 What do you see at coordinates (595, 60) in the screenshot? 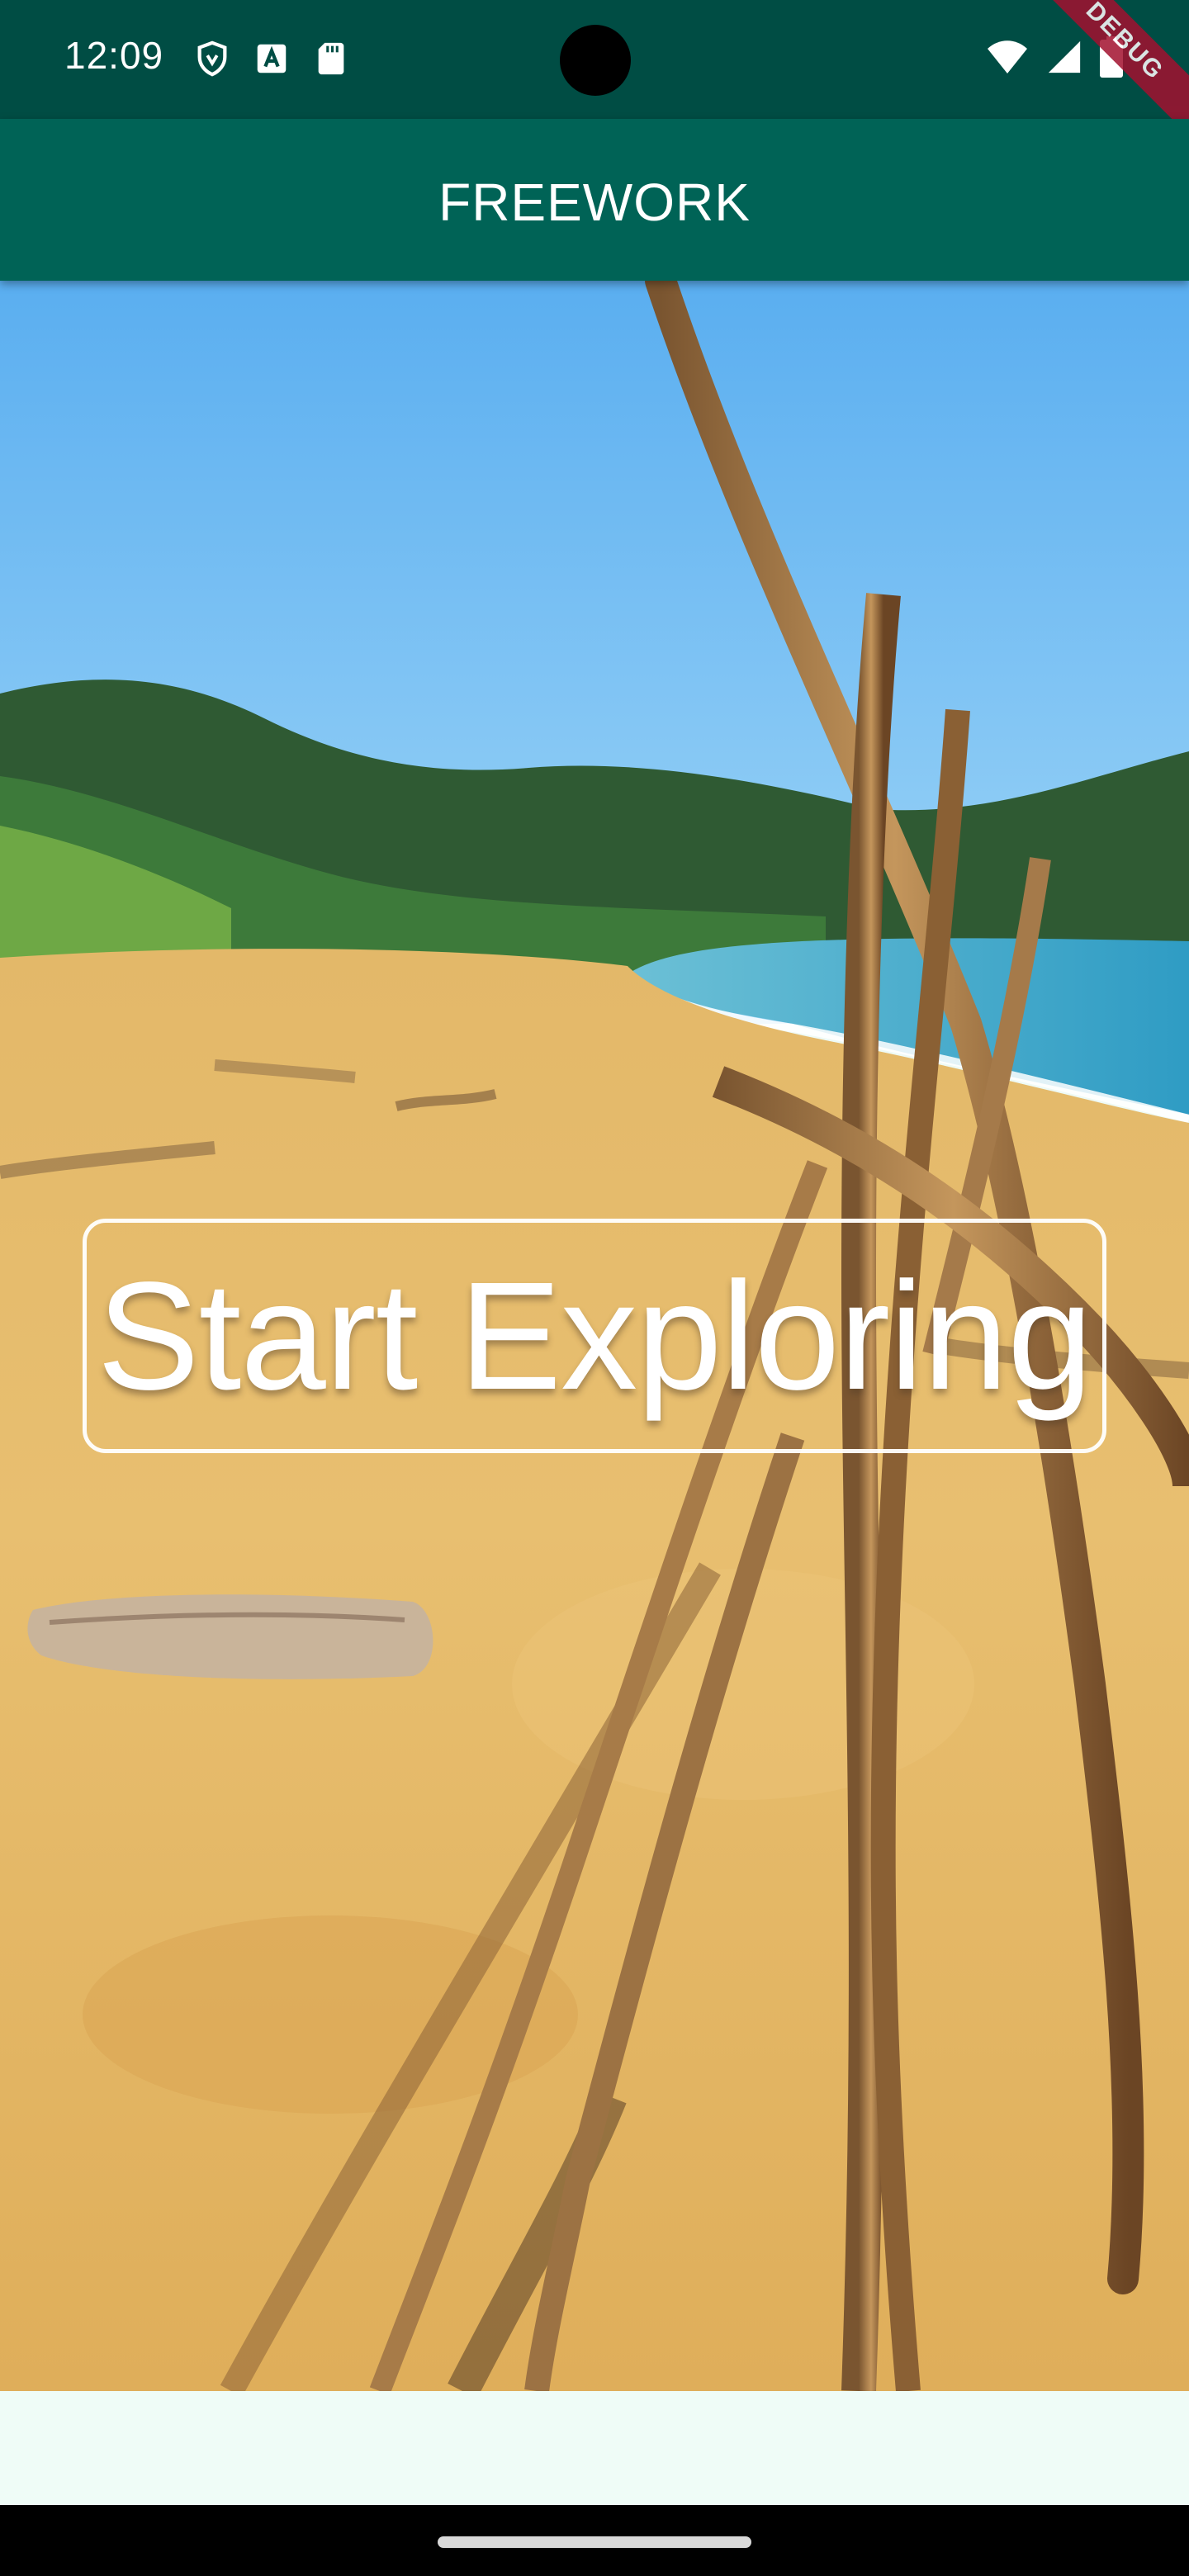
I see `camera-cutout` at bounding box center [595, 60].